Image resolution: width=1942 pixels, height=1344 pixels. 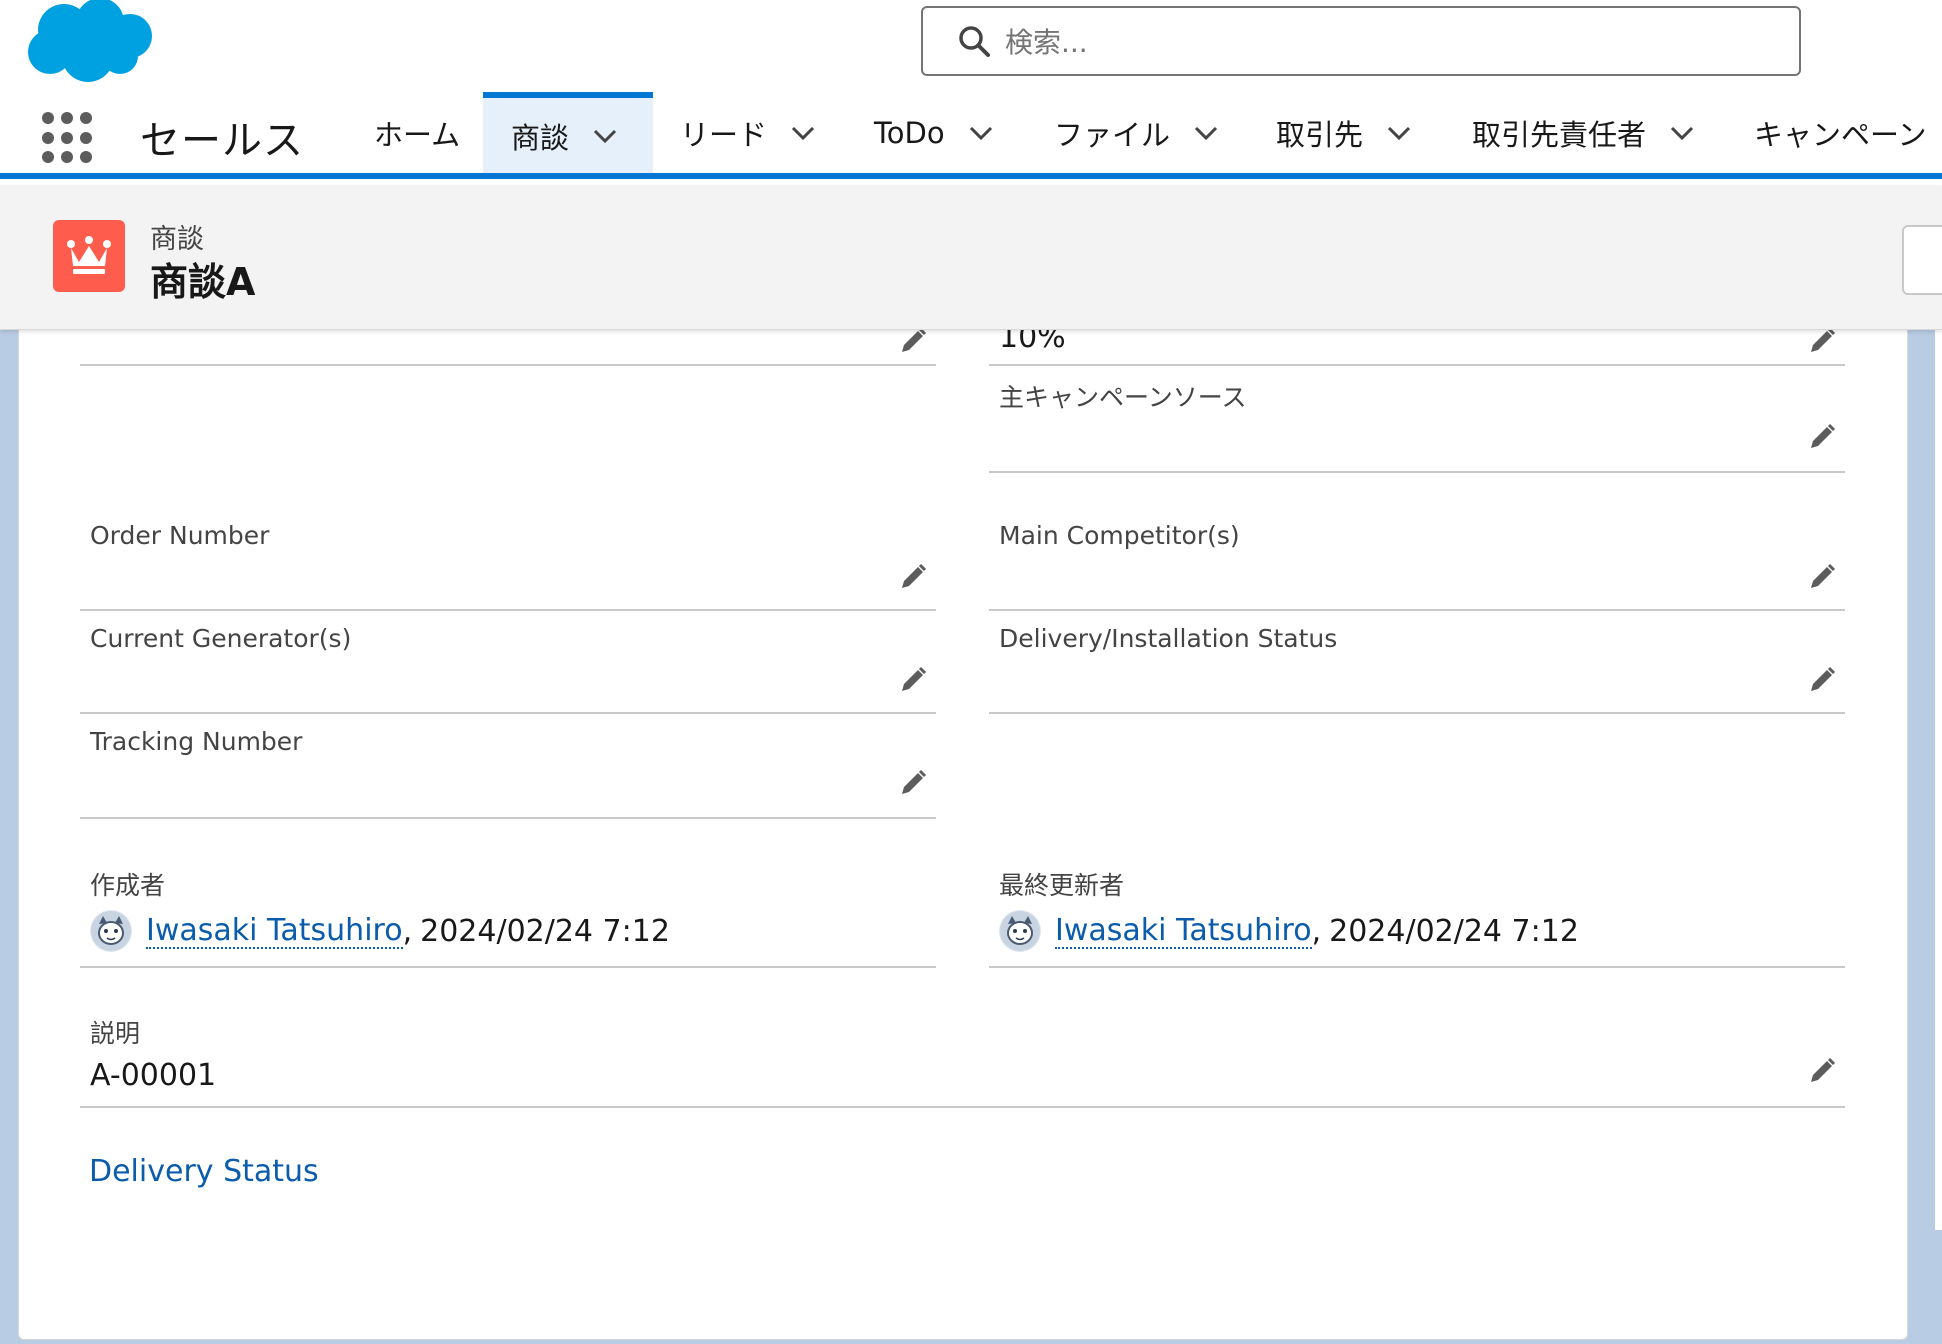 I want to click on nav-item-todo: ToDo, so click(x=933, y=132).